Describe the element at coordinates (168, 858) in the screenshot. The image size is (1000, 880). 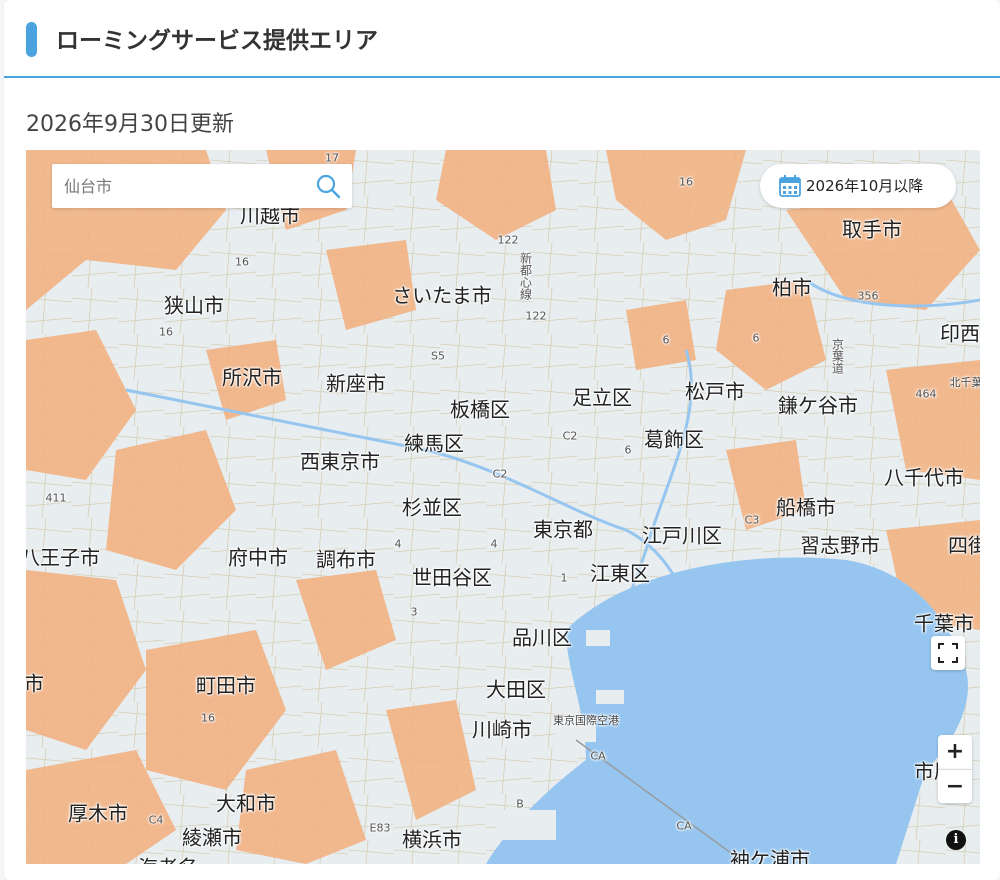
I see `place-label: 海老名` at that location.